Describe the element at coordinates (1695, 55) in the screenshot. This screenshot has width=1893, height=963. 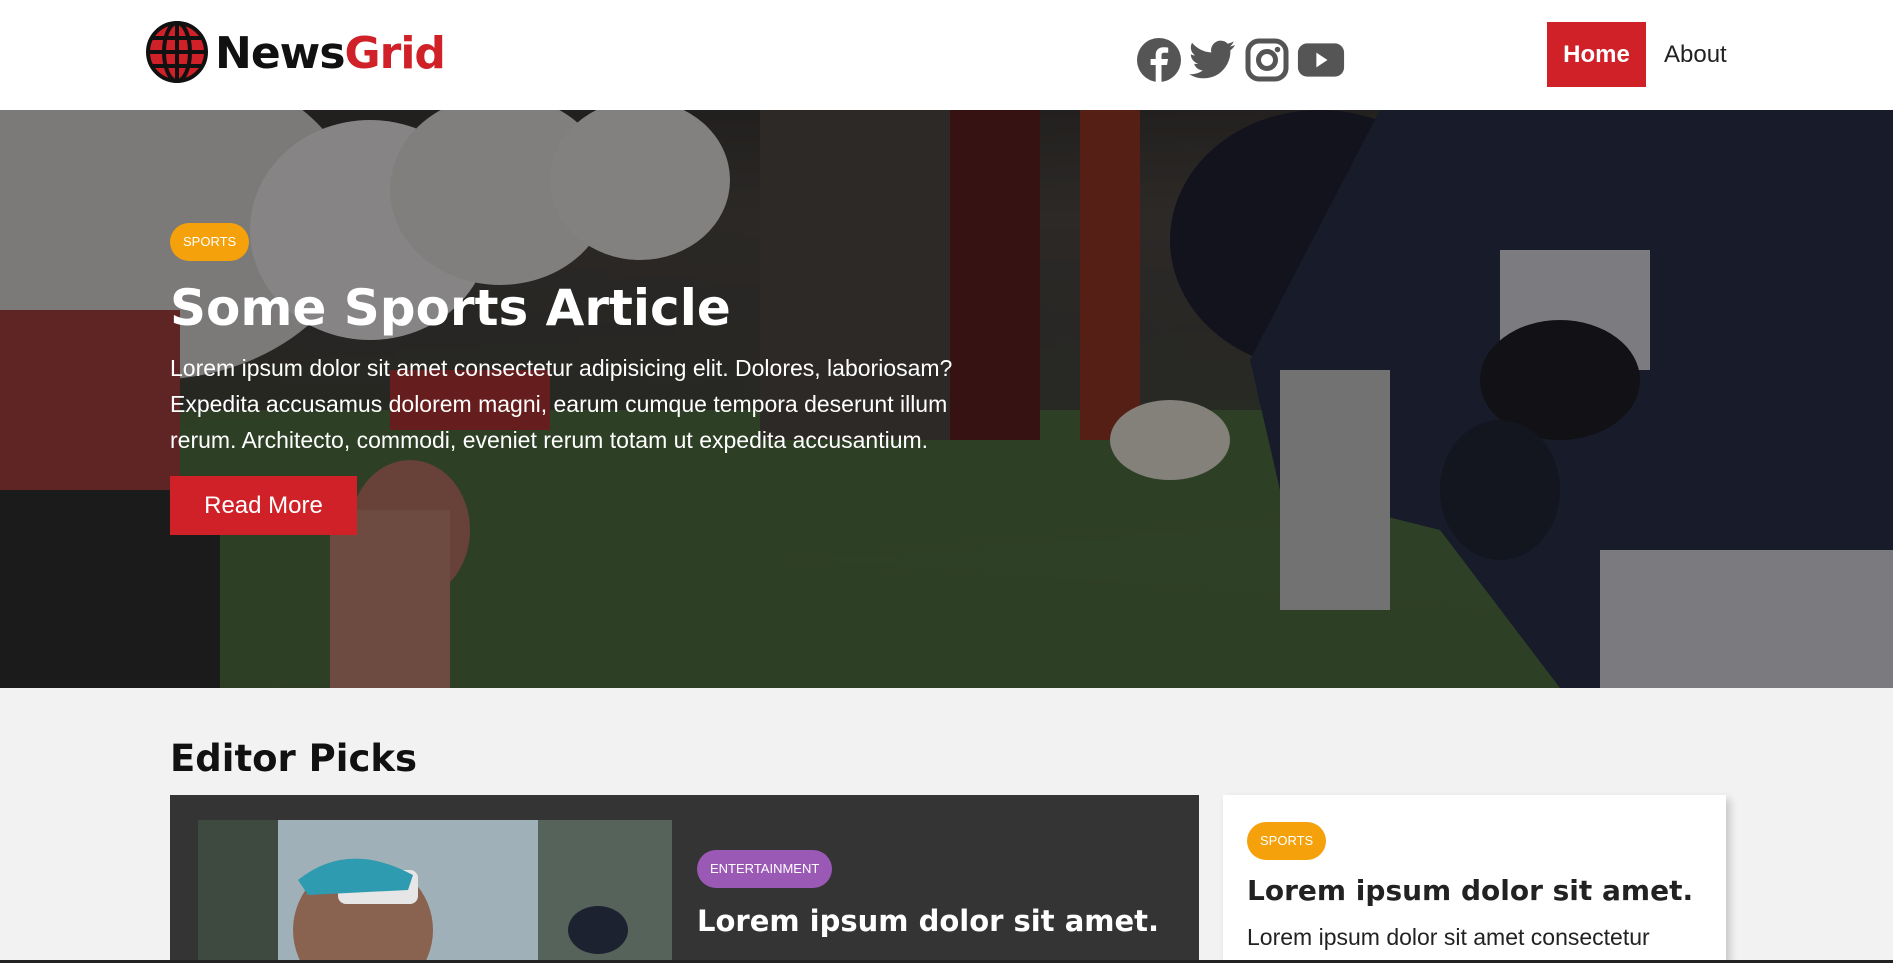
I see `nav-about: About` at that location.